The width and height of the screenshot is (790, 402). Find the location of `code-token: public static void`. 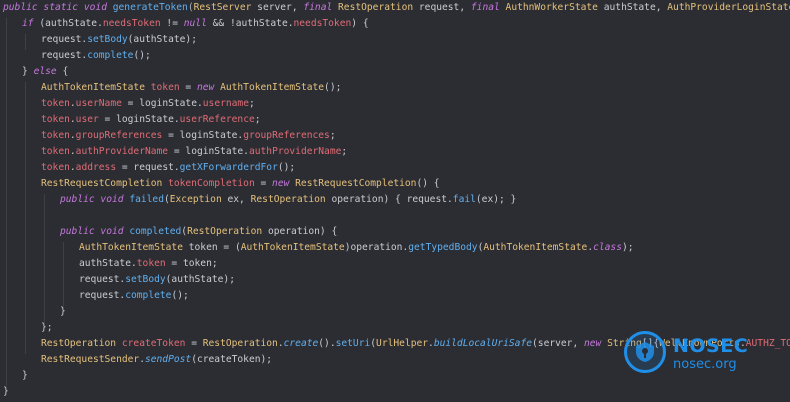

code-token: public static void is located at coordinates (58, 7).